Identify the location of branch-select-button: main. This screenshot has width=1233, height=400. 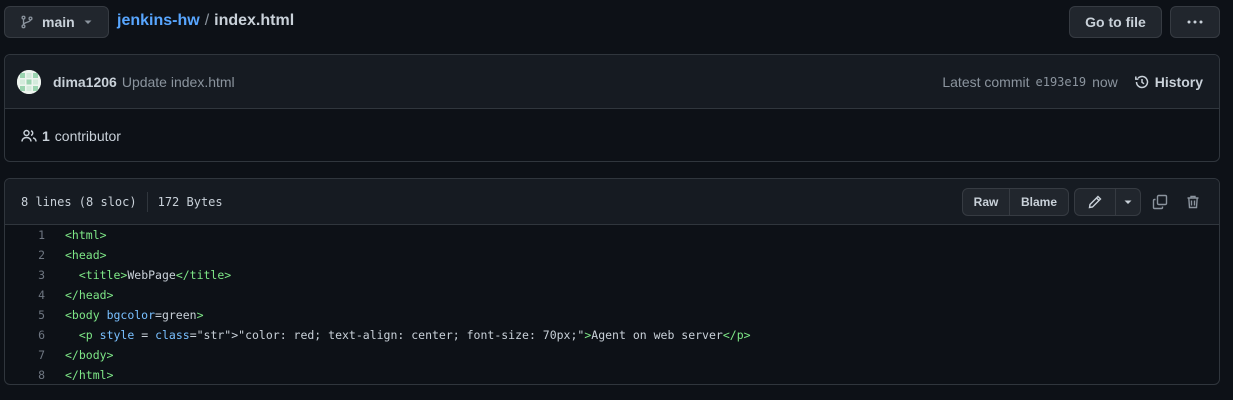
(56, 22).